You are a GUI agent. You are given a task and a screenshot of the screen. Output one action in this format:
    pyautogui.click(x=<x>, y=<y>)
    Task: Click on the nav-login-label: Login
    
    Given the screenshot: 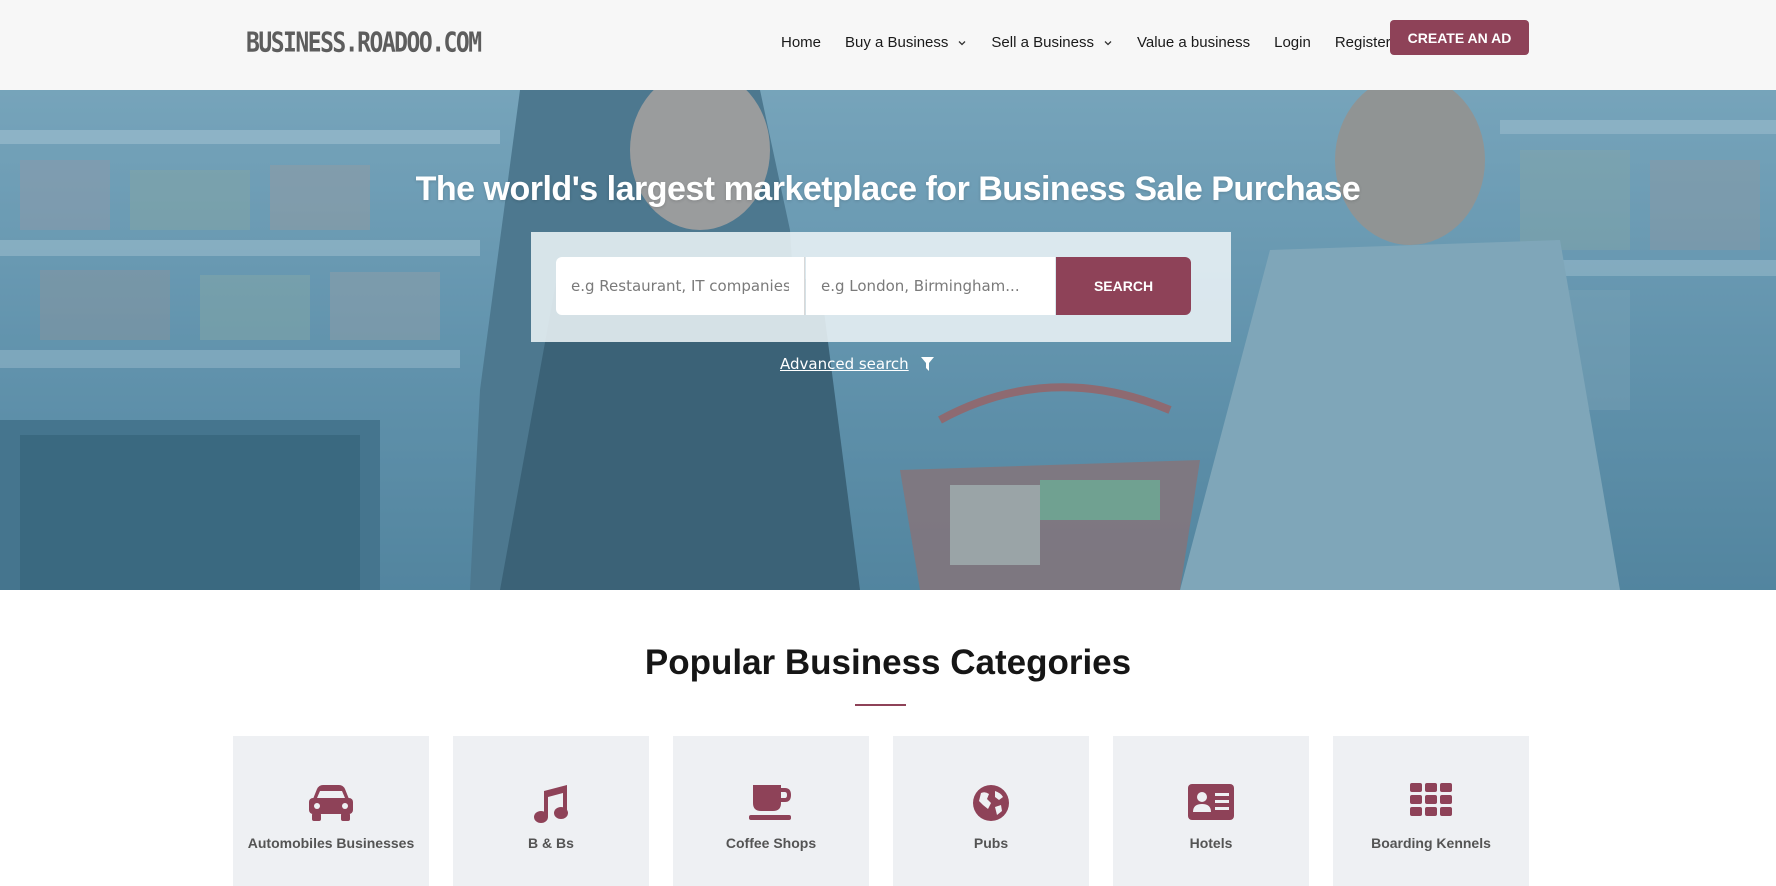 What is the action you would take?
    pyautogui.click(x=1292, y=42)
    